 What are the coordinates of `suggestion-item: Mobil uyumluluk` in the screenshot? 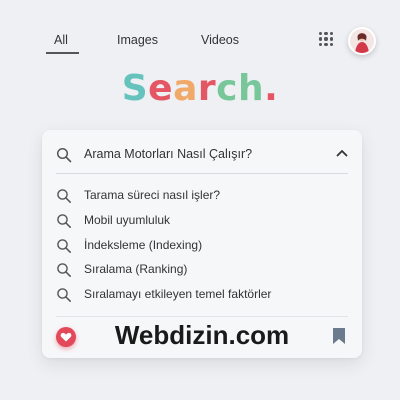 It's located at (202, 221).